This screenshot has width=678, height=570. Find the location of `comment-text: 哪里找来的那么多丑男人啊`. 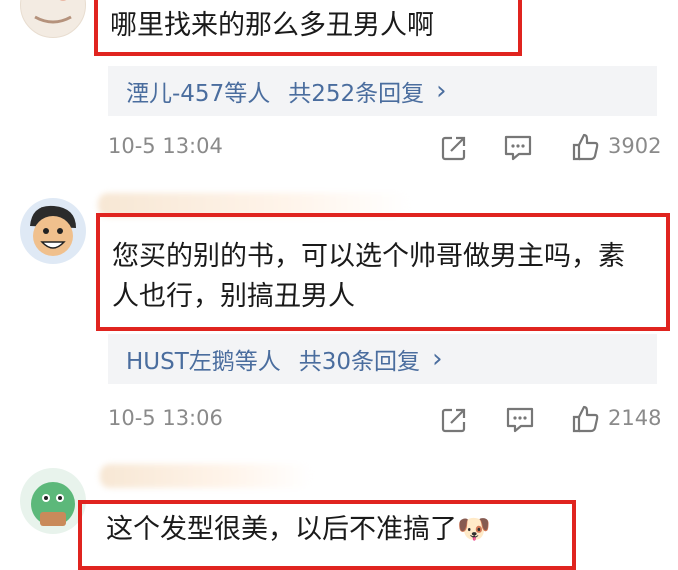

comment-text: 哪里找来的那么多丑男人啊 is located at coordinates (272, 25).